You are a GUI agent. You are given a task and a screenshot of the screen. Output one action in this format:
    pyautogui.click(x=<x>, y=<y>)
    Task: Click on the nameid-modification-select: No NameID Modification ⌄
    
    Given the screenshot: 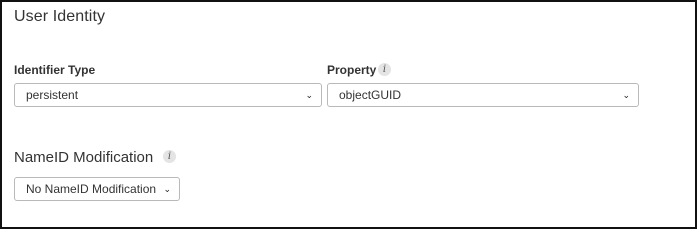 What is the action you would take?
    pyautogui.click(x=97, y=189)
    